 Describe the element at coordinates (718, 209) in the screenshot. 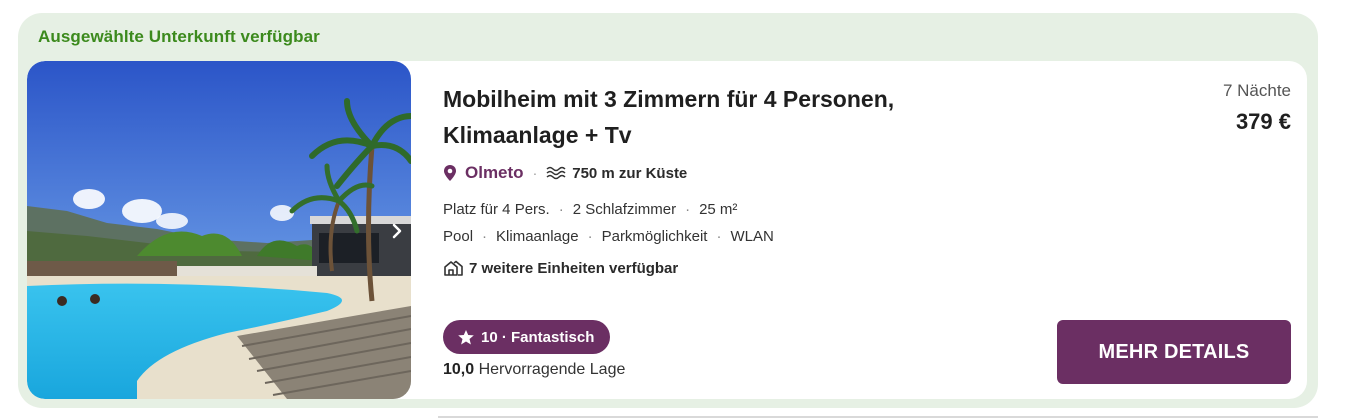

I see `fact-size: 25 m²` at that location.